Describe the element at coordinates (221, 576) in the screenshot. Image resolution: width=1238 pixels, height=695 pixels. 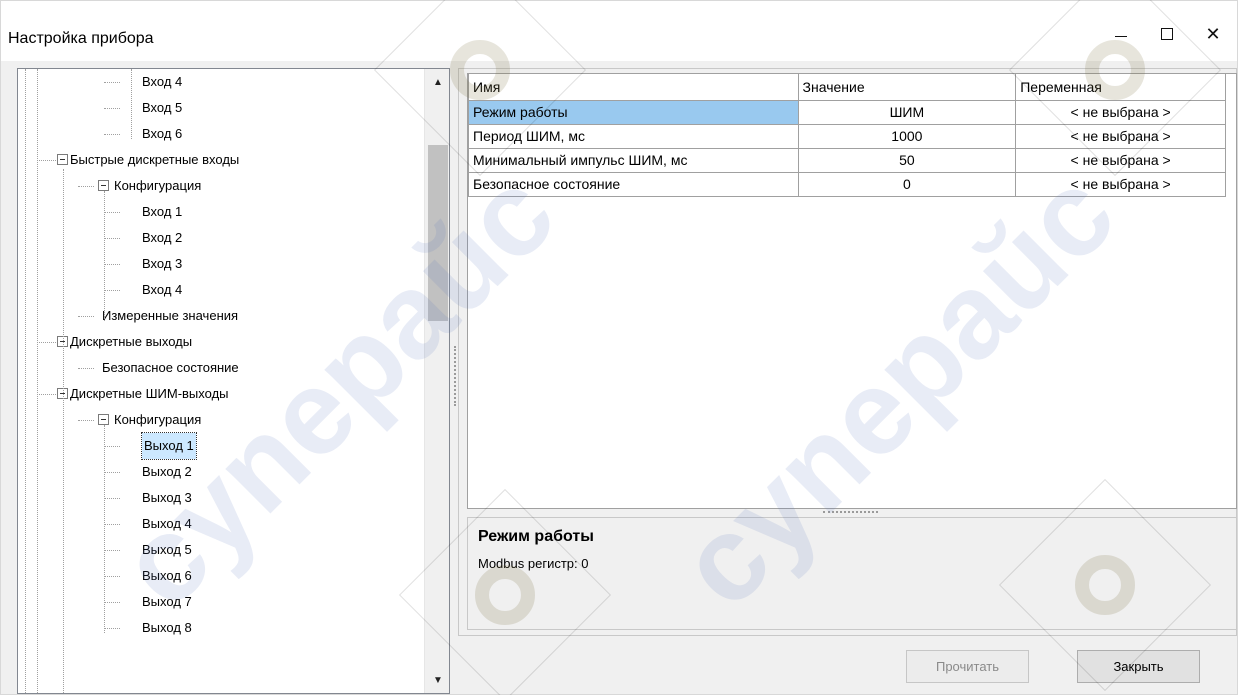
I see `tree-item: Выход 6` at that location.